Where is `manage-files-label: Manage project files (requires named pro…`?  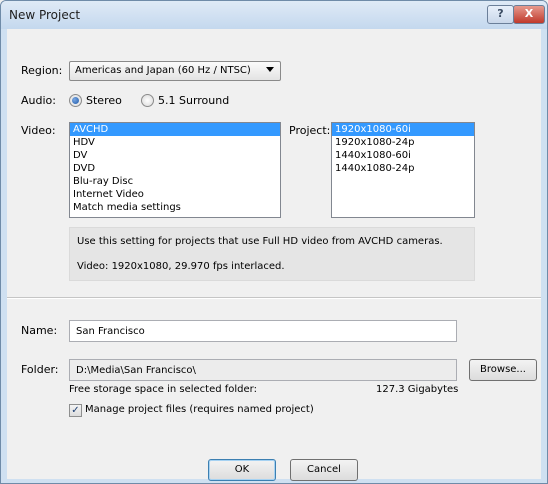
manage-files-label: Manage project files (requires named pro… is located at coordinates (199, 409).